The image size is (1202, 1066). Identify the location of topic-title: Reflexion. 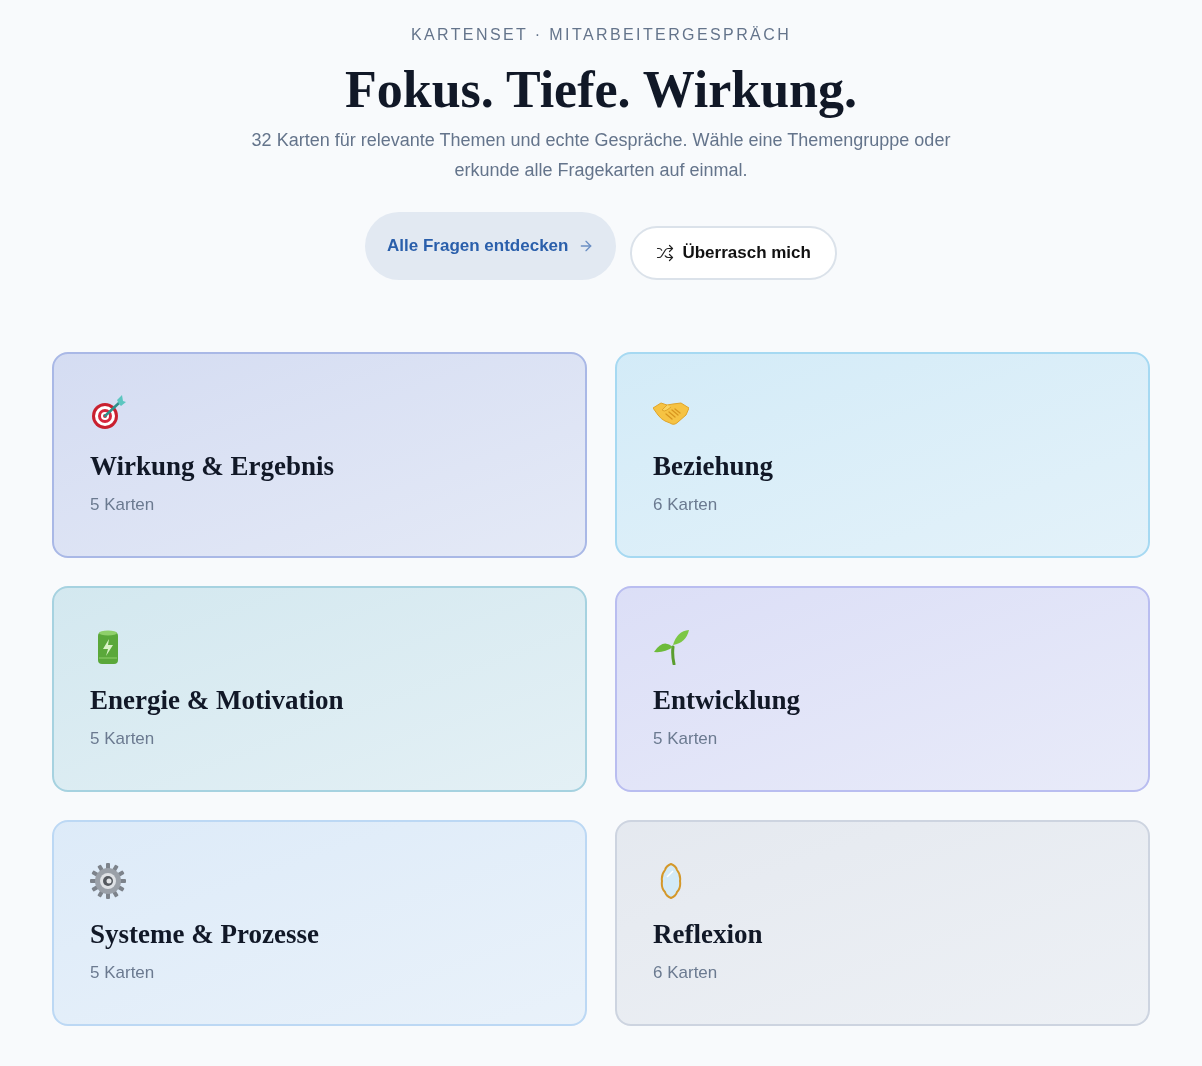
(708, 934).